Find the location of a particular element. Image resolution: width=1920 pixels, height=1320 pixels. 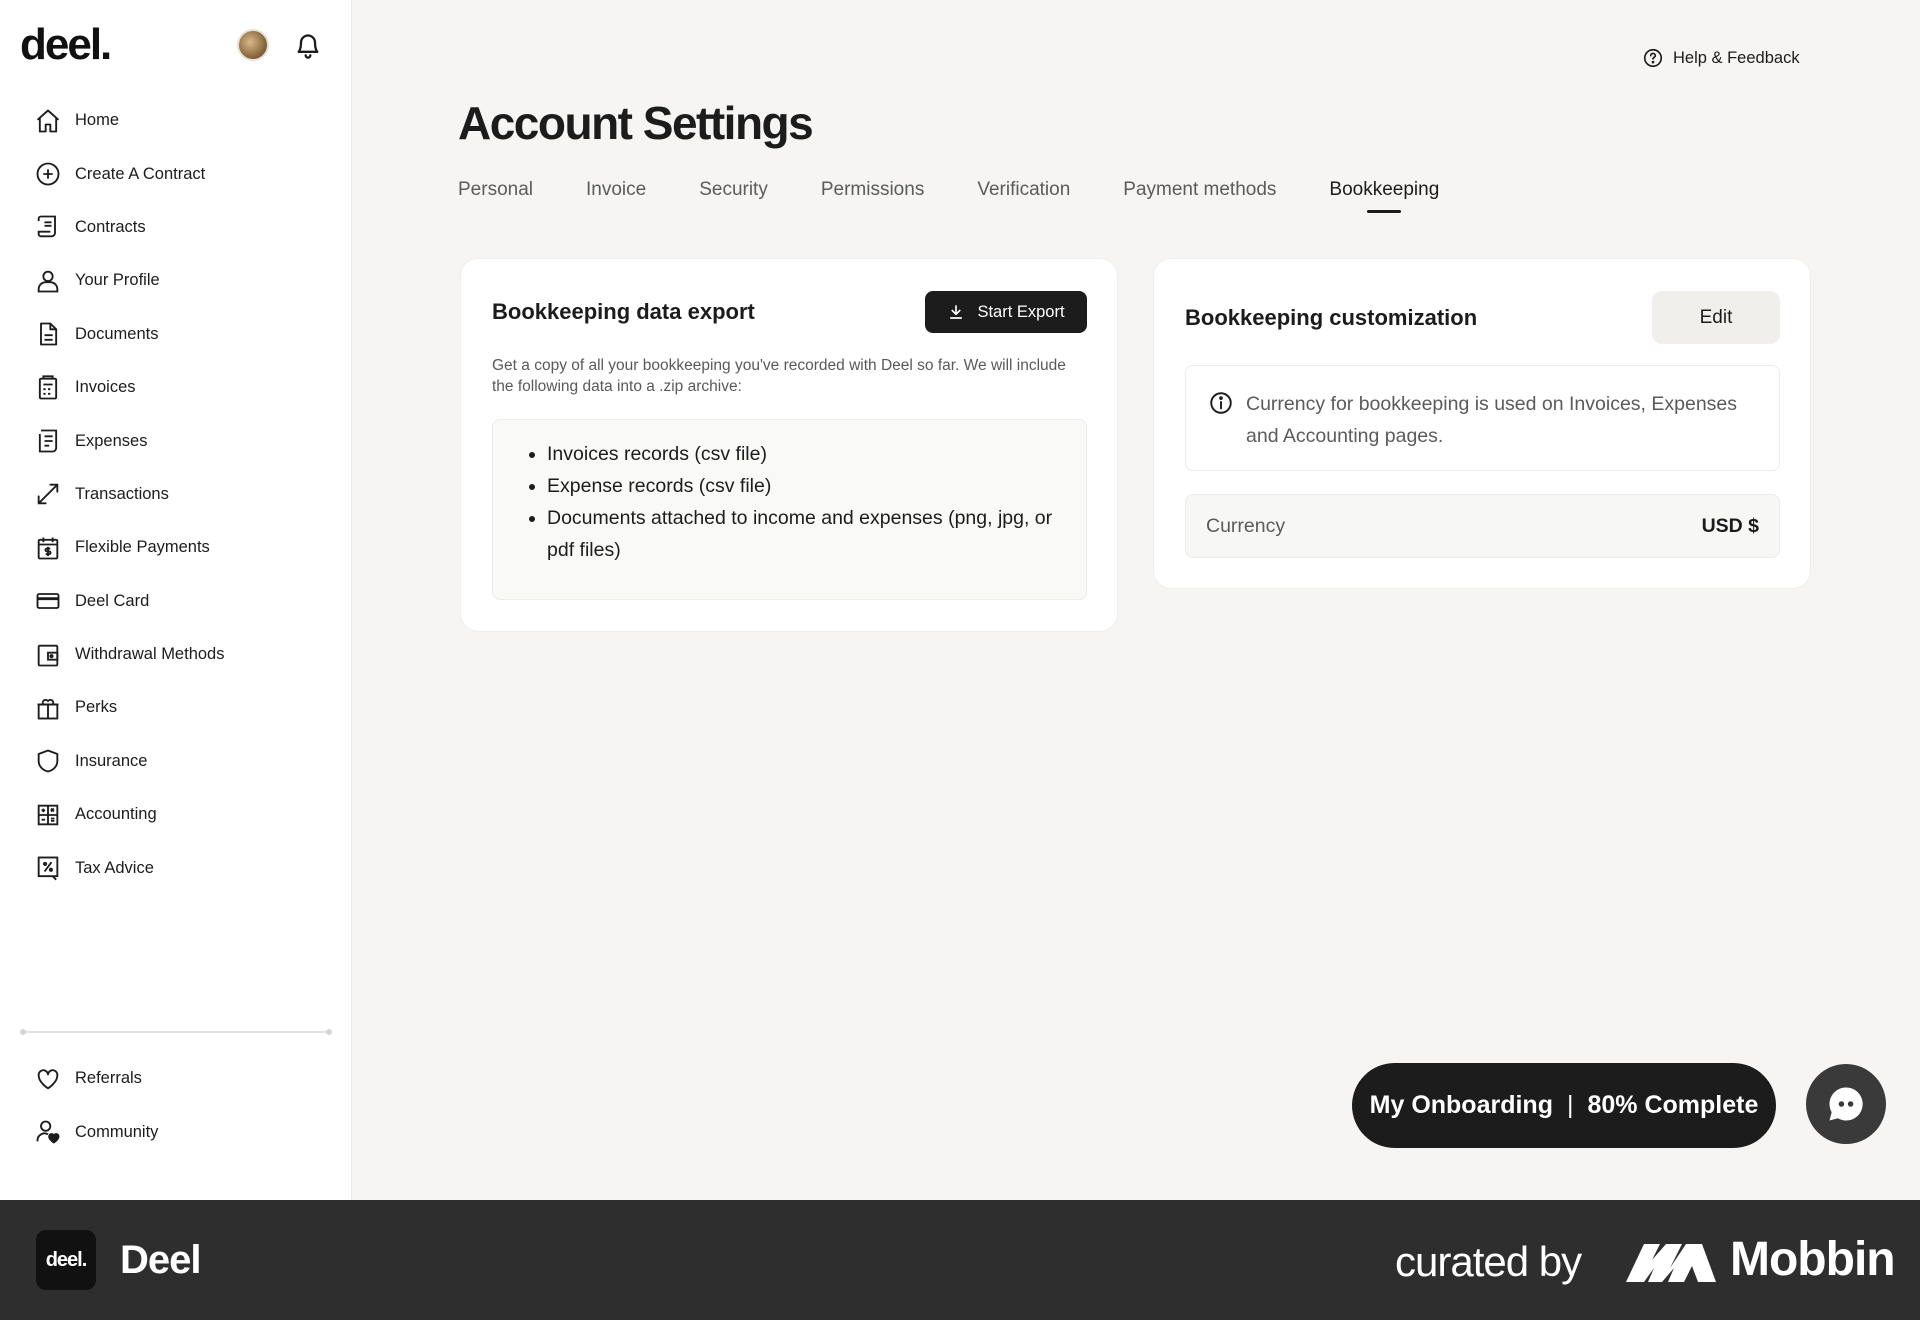

sidebar-item-deel-card: Deel Card is located at coordinates (176, 601).